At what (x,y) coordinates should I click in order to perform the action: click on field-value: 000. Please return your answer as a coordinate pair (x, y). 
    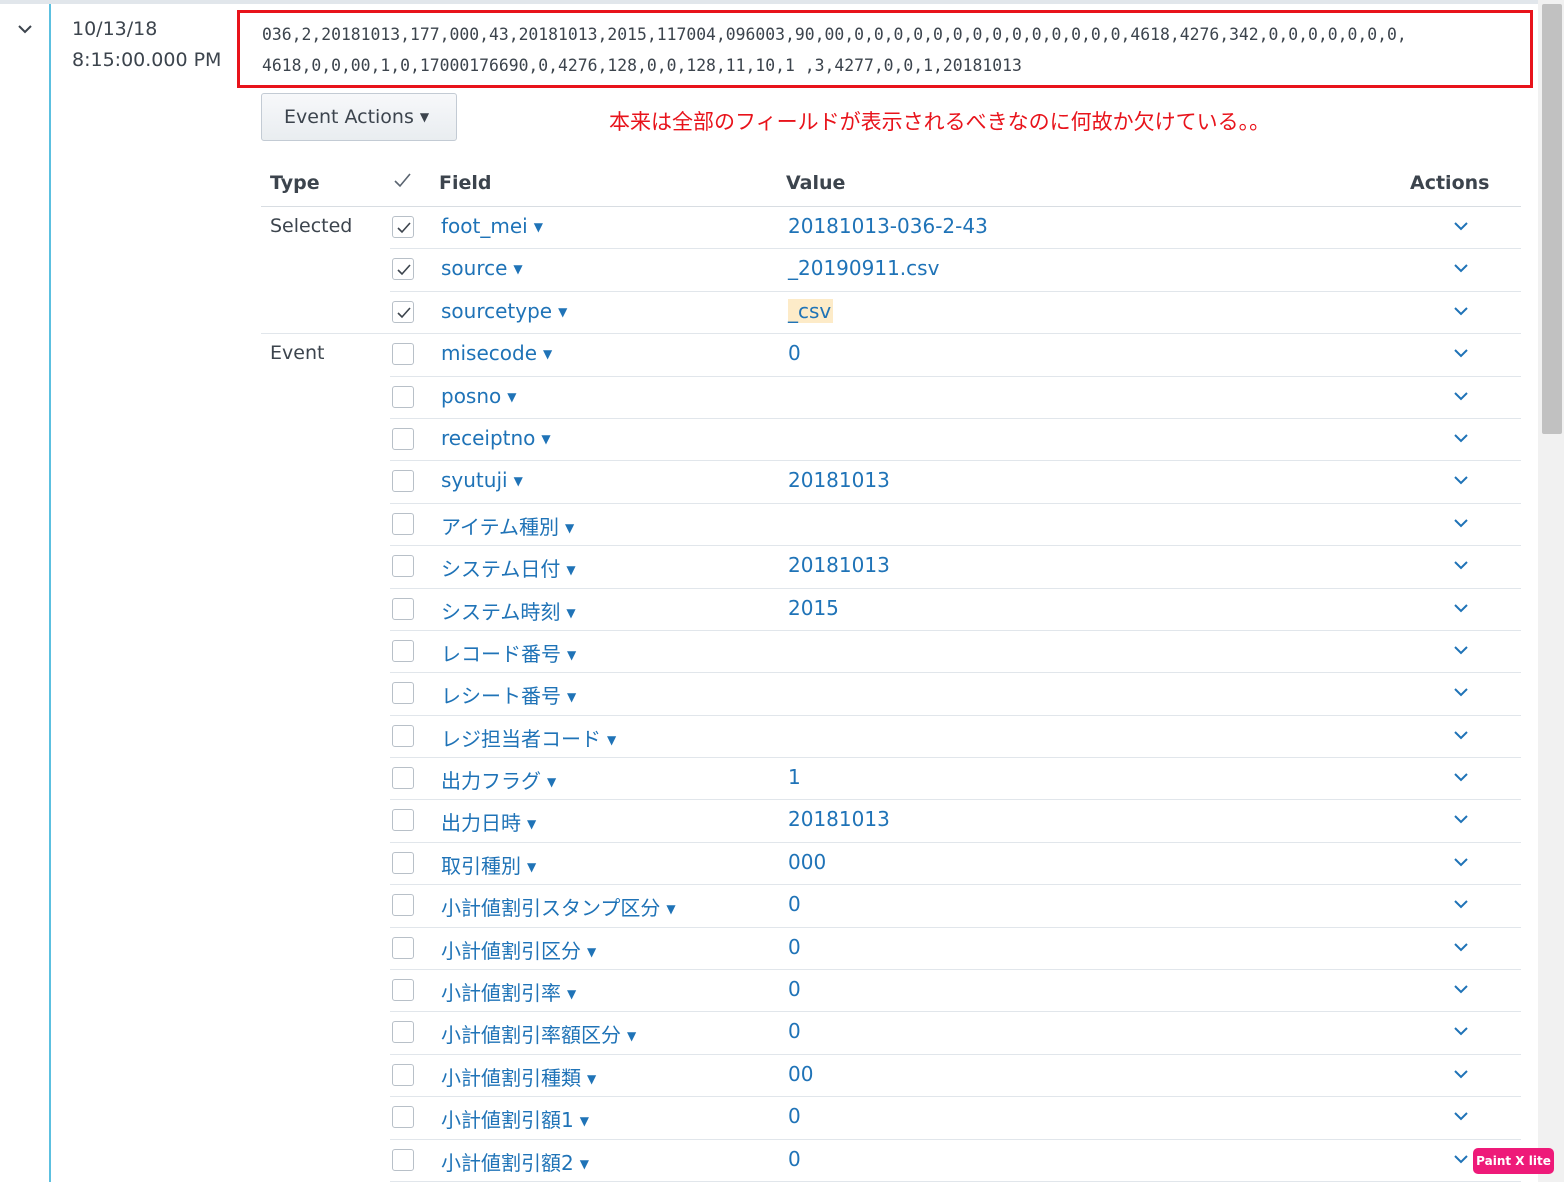
    Looking at the image, I should click on (807, 862).